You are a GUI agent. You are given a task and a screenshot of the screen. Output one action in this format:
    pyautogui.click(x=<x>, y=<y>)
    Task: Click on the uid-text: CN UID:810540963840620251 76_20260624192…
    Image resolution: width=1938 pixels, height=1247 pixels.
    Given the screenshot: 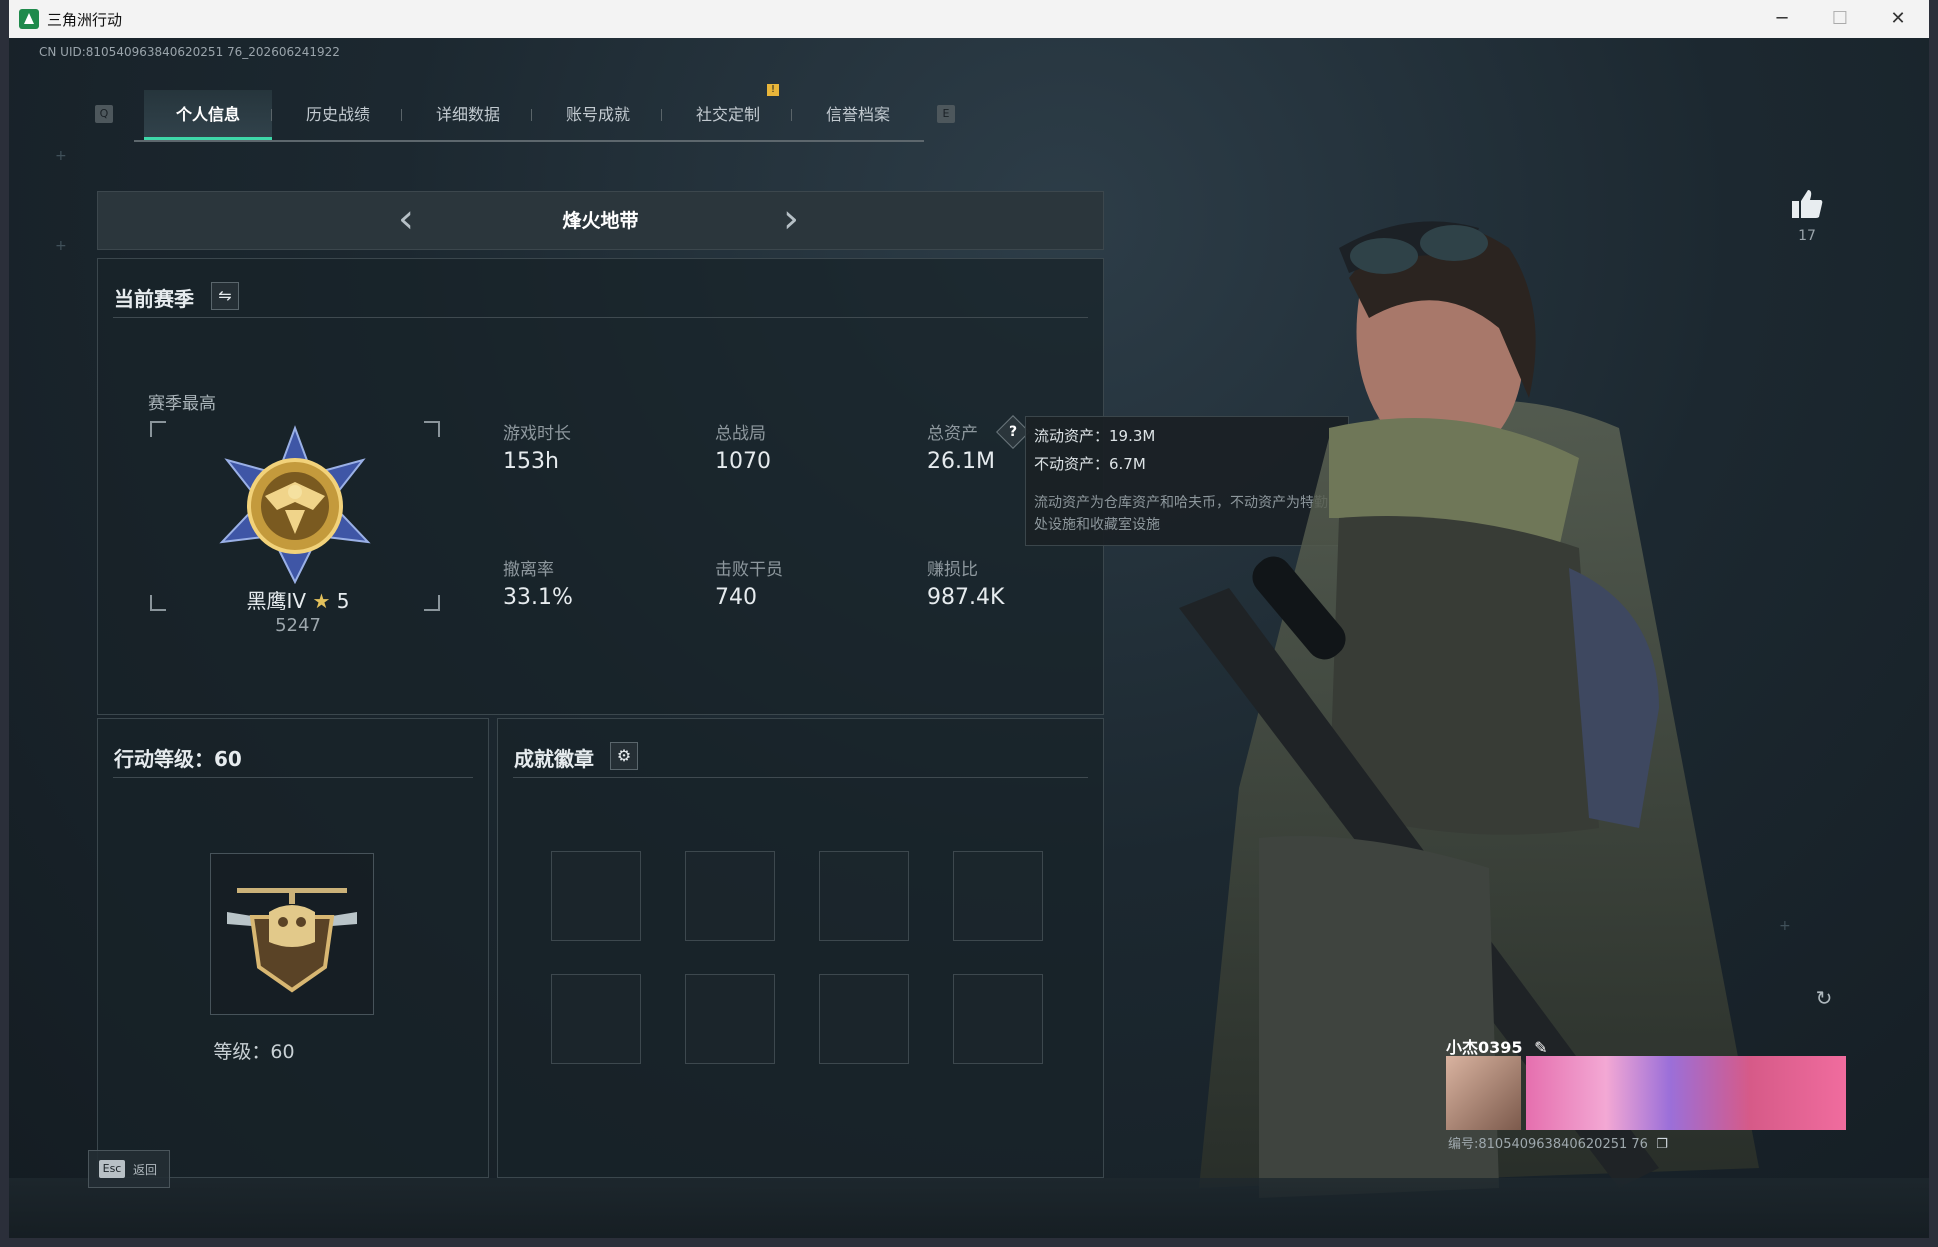 What is the action you would take?
    pyautogui.click(x=189, y=52)
    